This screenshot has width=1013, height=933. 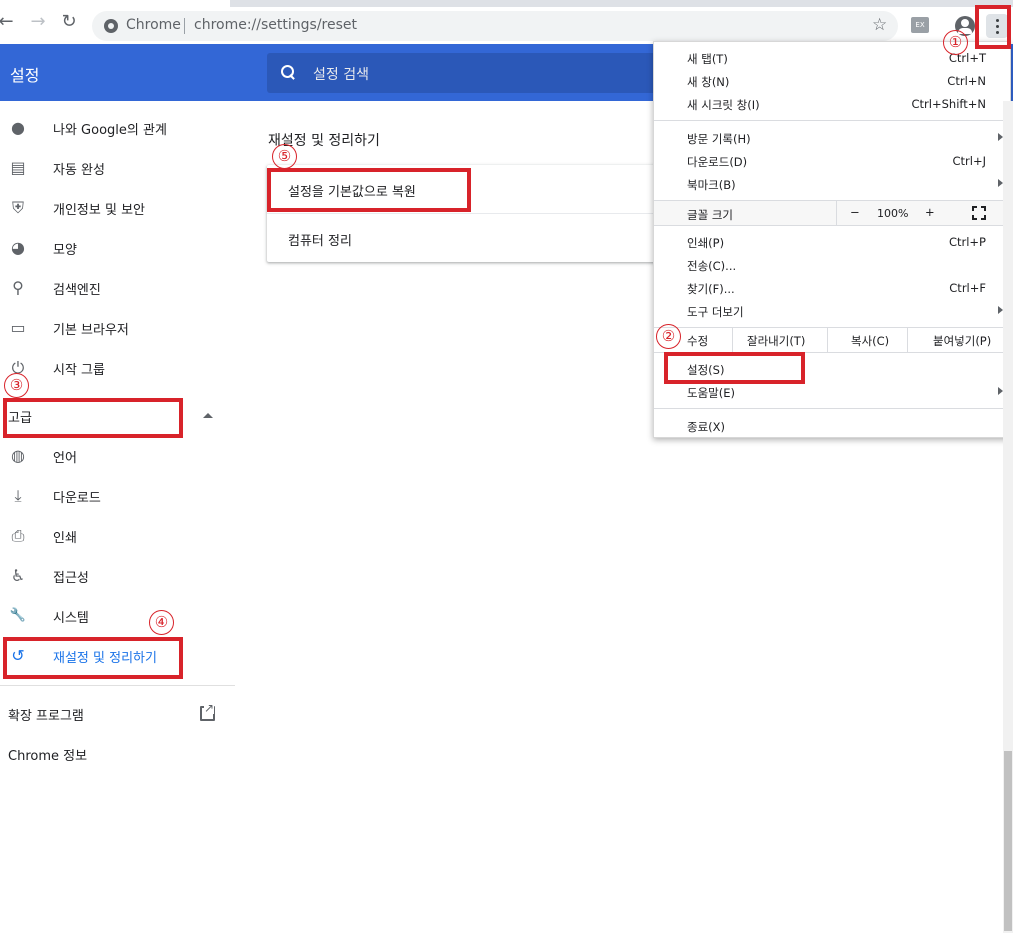 I want to click on annotation-step-5: ⑤, so click(x=284, y=156).